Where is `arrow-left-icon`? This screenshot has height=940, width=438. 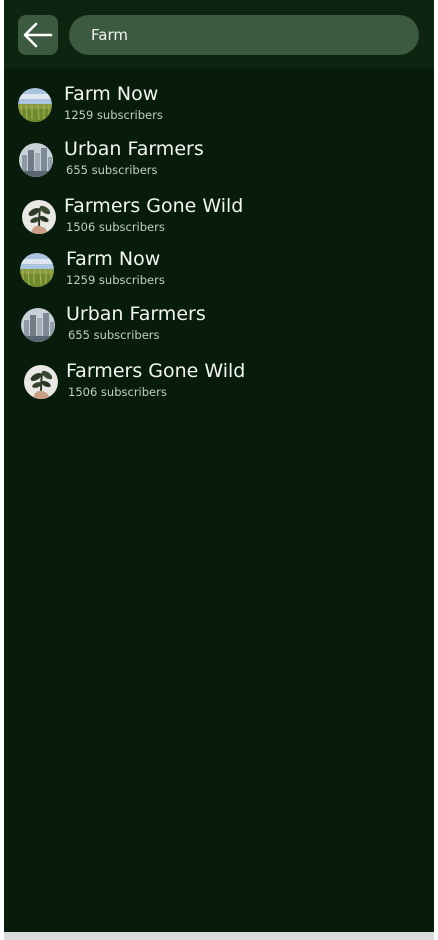
arrow-left-icon is located at coordinates (38, 35).